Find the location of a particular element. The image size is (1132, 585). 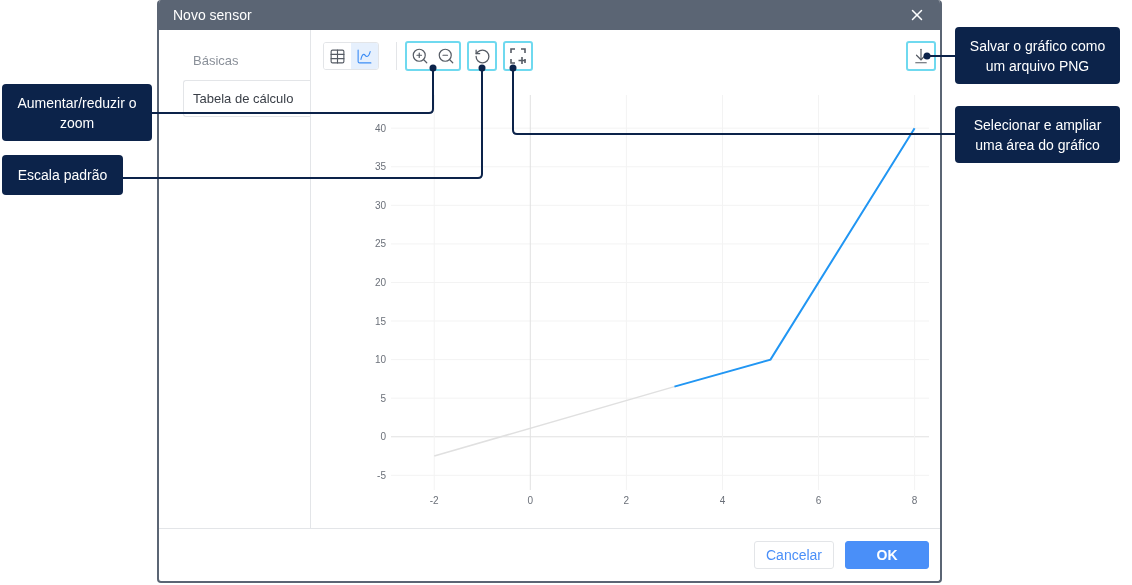

sidebar-tab: Tabela de cálculo is located at coordinates (246, 98).